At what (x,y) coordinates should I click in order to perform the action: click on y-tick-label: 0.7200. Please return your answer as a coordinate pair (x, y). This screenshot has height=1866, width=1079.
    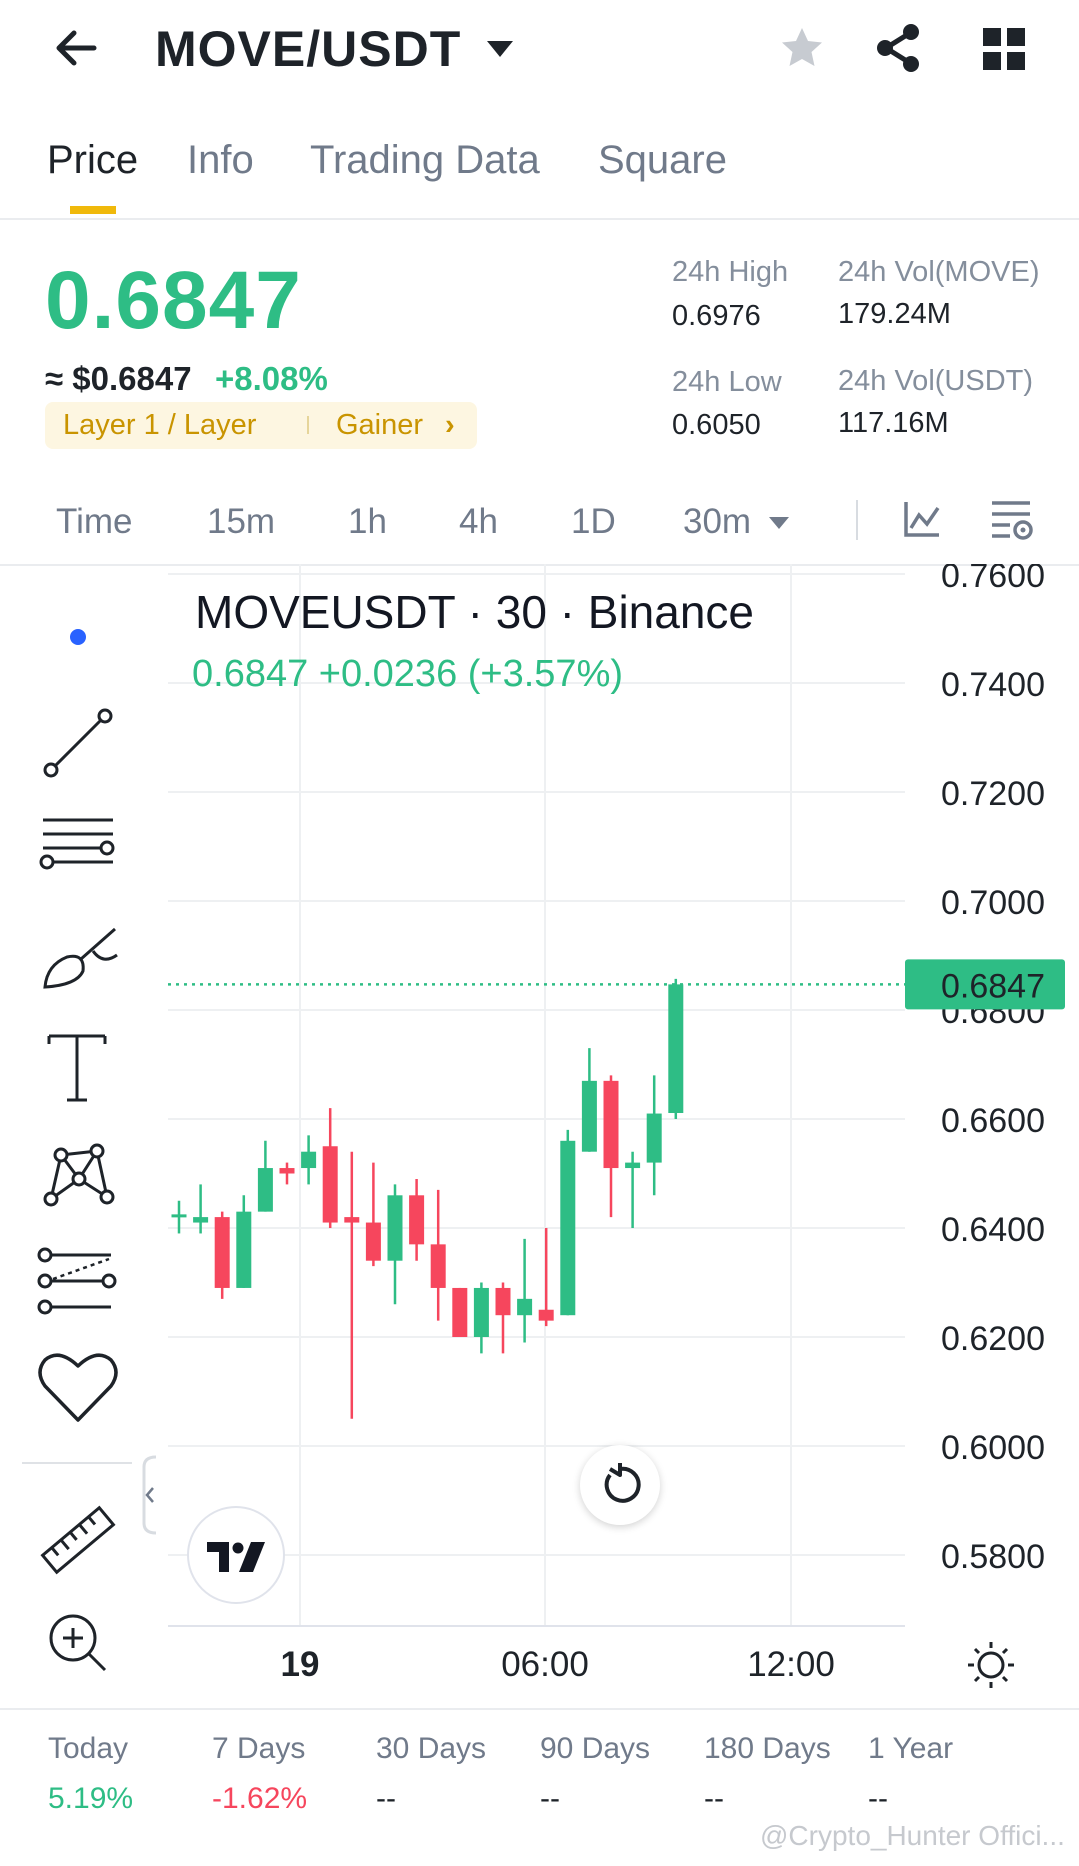
    Looking at the image, I should click on (993, 794).